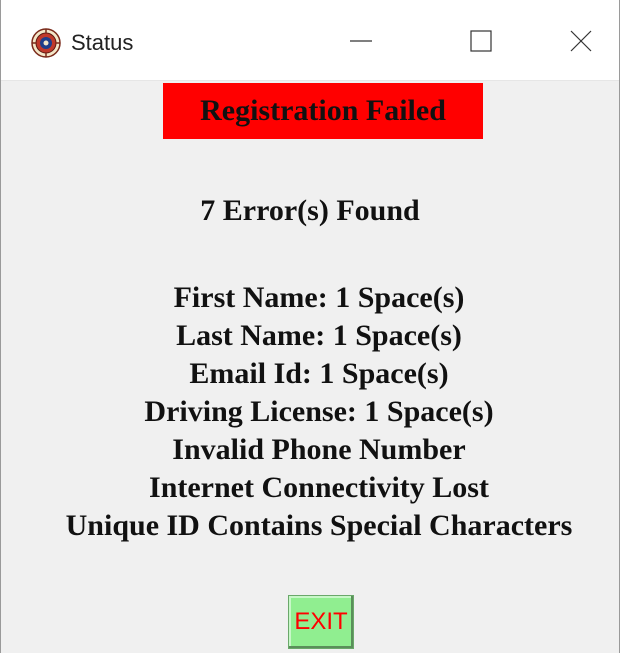 The height and width of the screenshot is (653, 622). I want to click on error-item: First Name: 1 Space(s), so click(319, 297).